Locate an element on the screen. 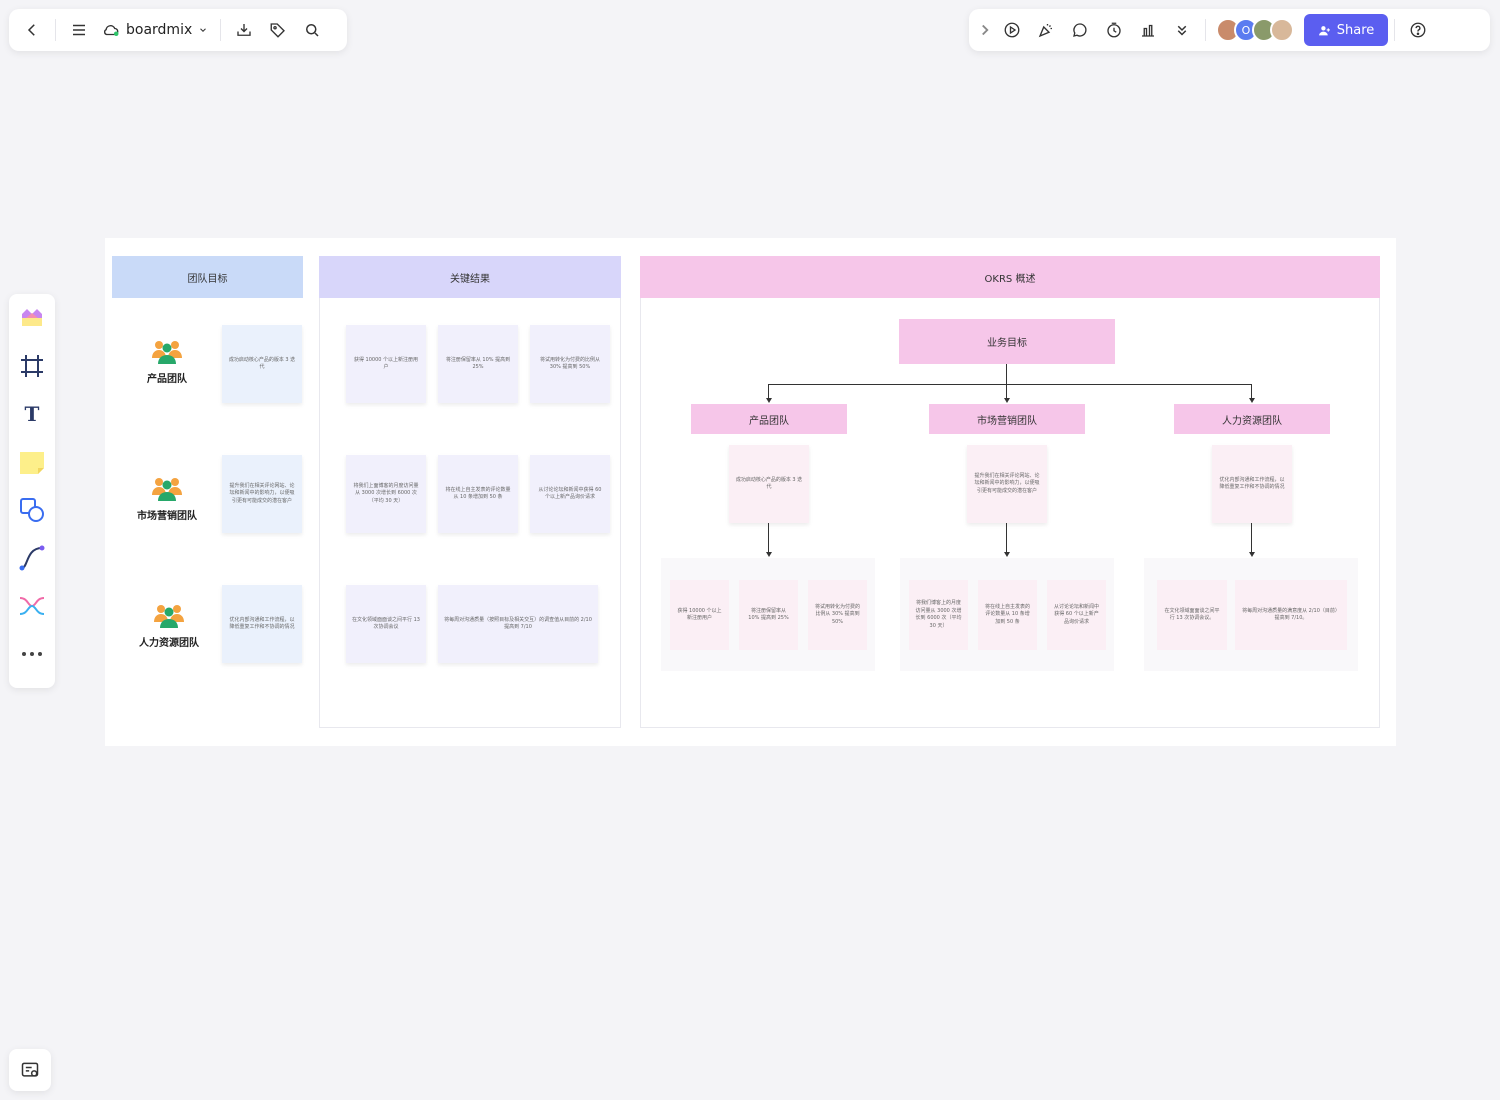 This screenshot has width=1500, height=1100. tool-palette: T is located at coordinates (32, 491).